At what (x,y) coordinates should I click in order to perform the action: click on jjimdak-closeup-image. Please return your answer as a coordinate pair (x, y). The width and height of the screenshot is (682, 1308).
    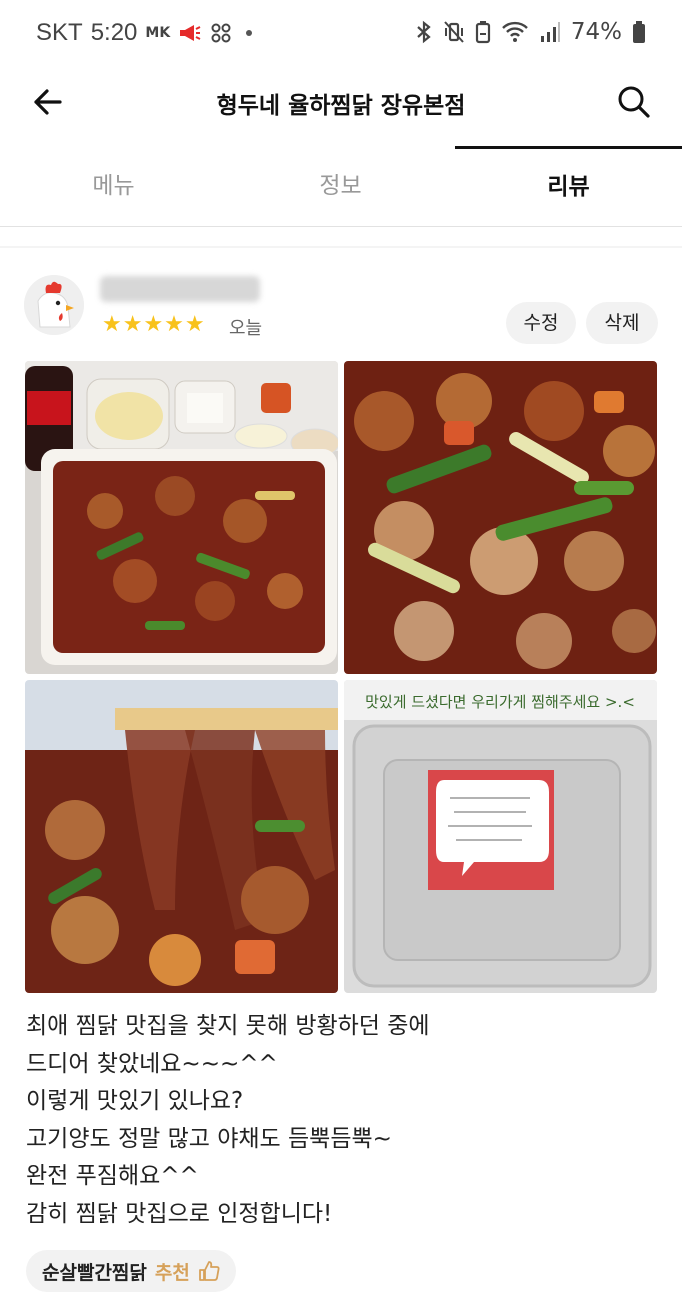
    Looking at the image, I should click on (500, 517).